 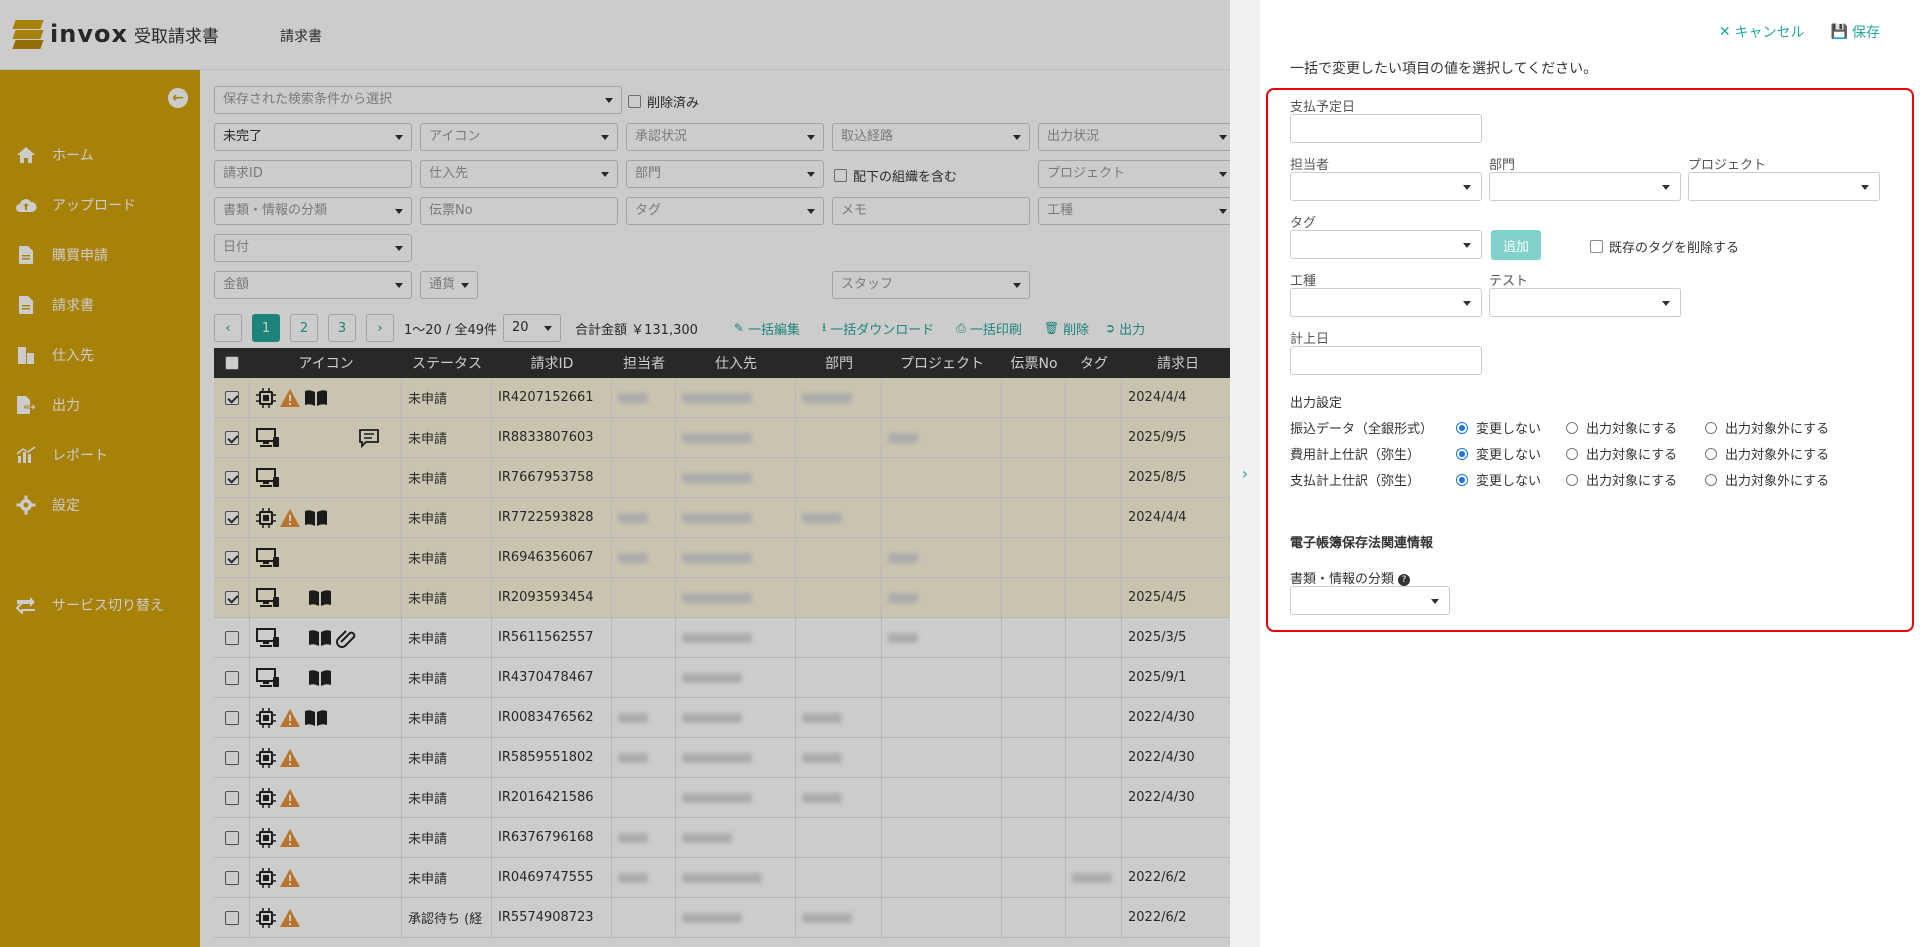 What do you see at coordinates (1355, 455) in the screenshot?
I see `output-row-label: 費用計上仕訳（弥生）` at bounding box center [1355, 455].